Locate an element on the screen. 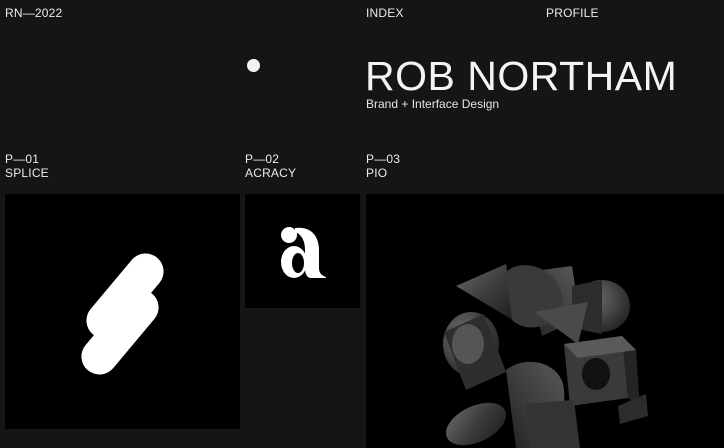 This screenshot has width=724, height=448. nav-index-link: INDEX is located at coordinates (385, 13).